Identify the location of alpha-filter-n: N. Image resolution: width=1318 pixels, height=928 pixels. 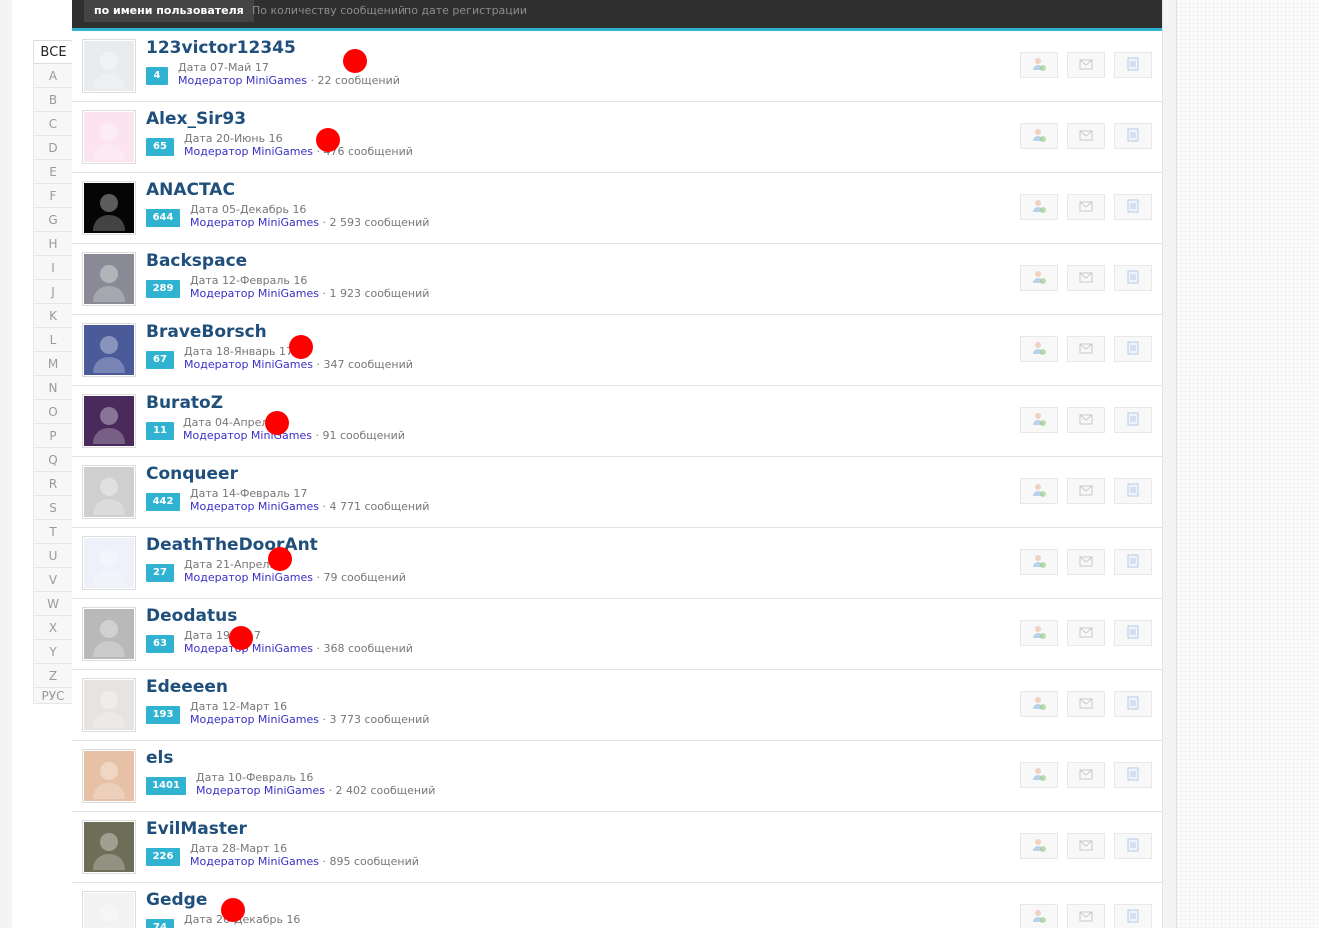
(53, 388).